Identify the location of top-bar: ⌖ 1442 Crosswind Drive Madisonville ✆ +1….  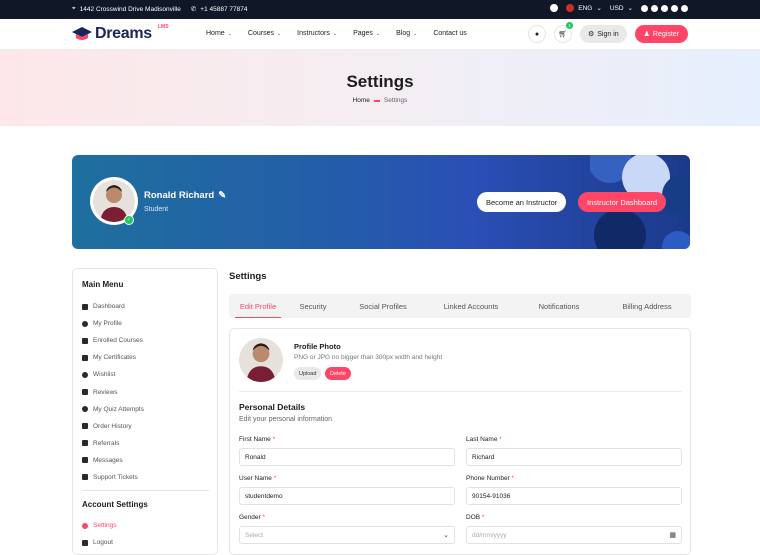
(380, 9).